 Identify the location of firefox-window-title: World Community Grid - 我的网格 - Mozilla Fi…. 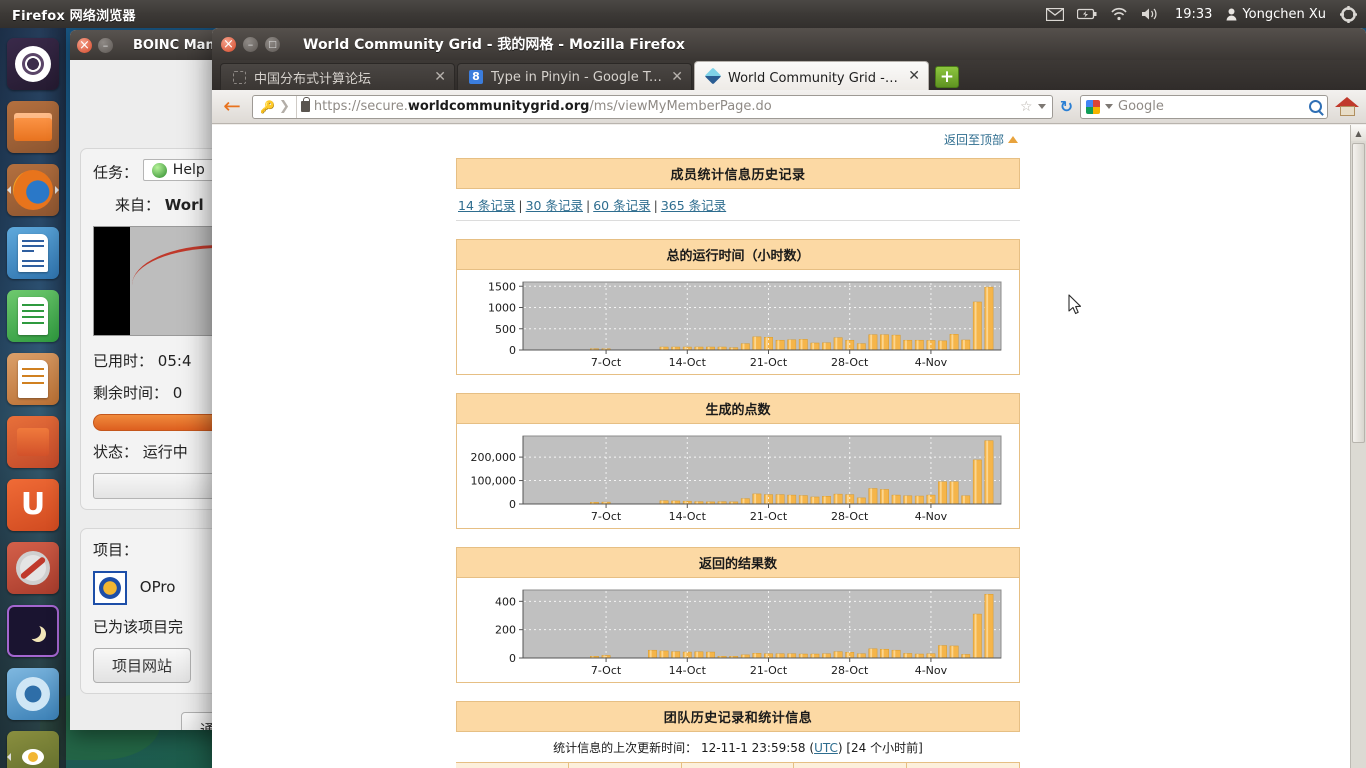
(494, 45).